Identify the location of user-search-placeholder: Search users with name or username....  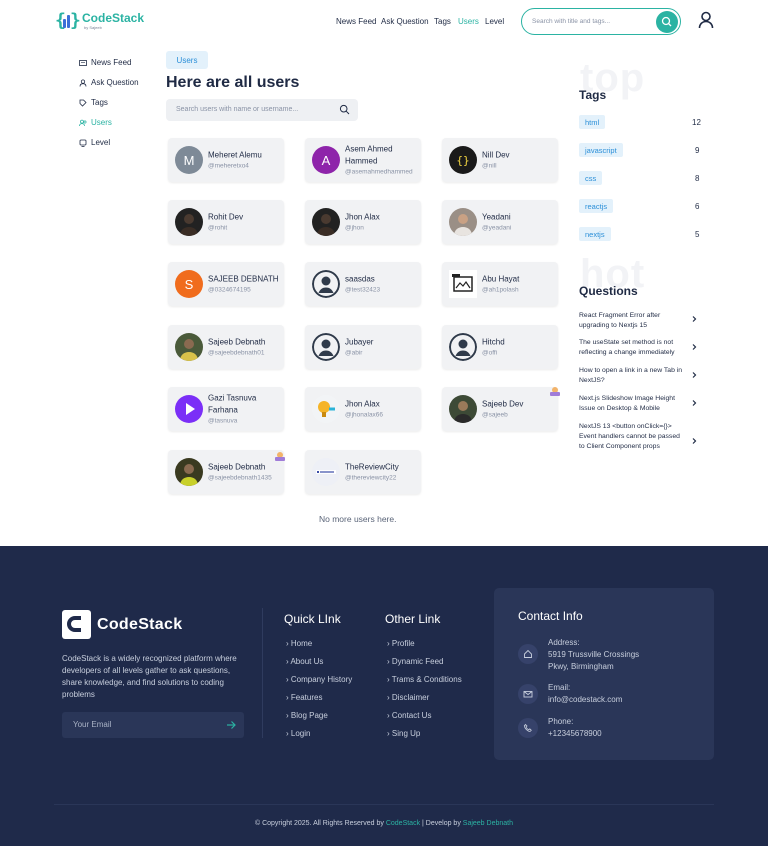
(237, 109).